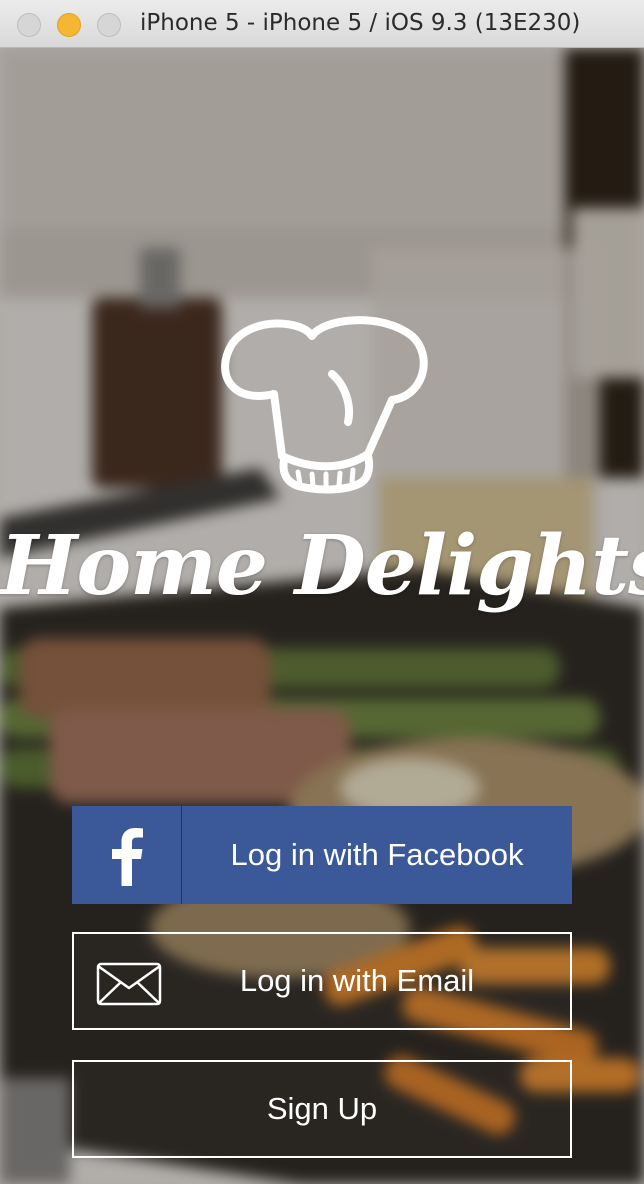  I want to click on sign-up-button: Sign Up, so click(322, 1109).